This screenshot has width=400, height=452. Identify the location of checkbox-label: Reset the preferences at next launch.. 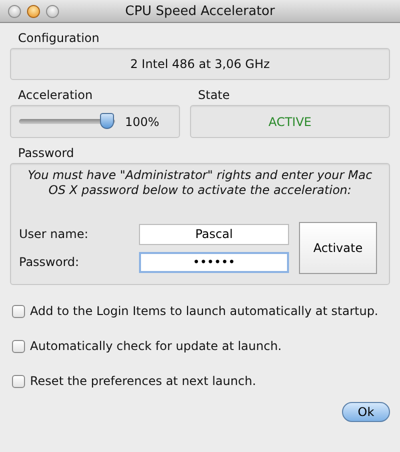
(143, 381).